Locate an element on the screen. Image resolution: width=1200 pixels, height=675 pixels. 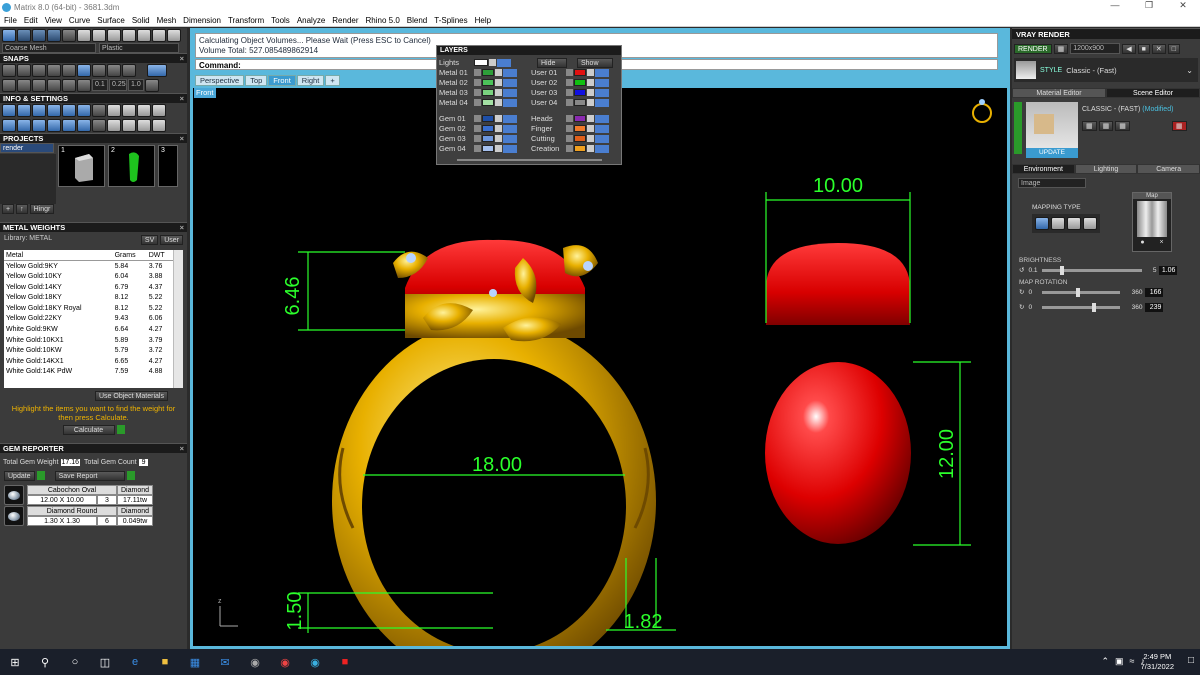
expand-icon: □ is located at coordinates (1173, 48).